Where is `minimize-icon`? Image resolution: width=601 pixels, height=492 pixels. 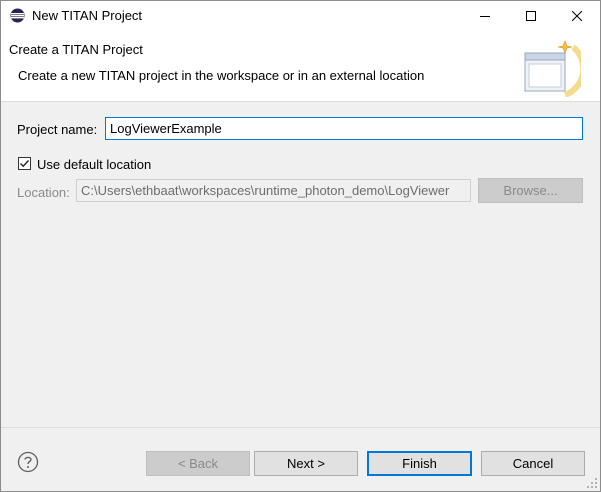 minimize-icon is located at coordinates (485, 16).